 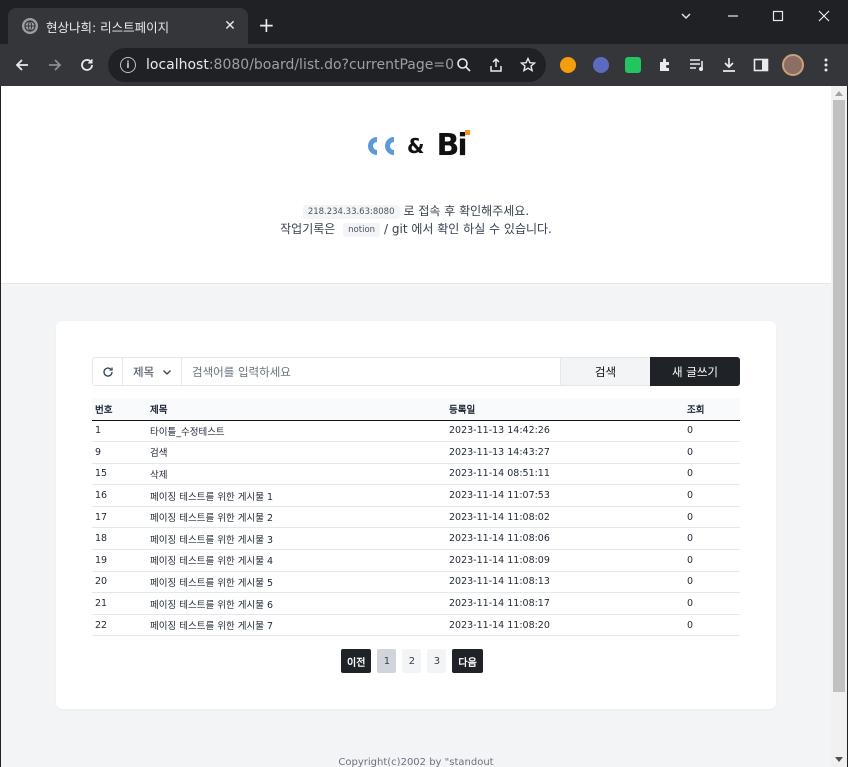 I want to click on cell-title: 검색, so click(x=296, y=452).